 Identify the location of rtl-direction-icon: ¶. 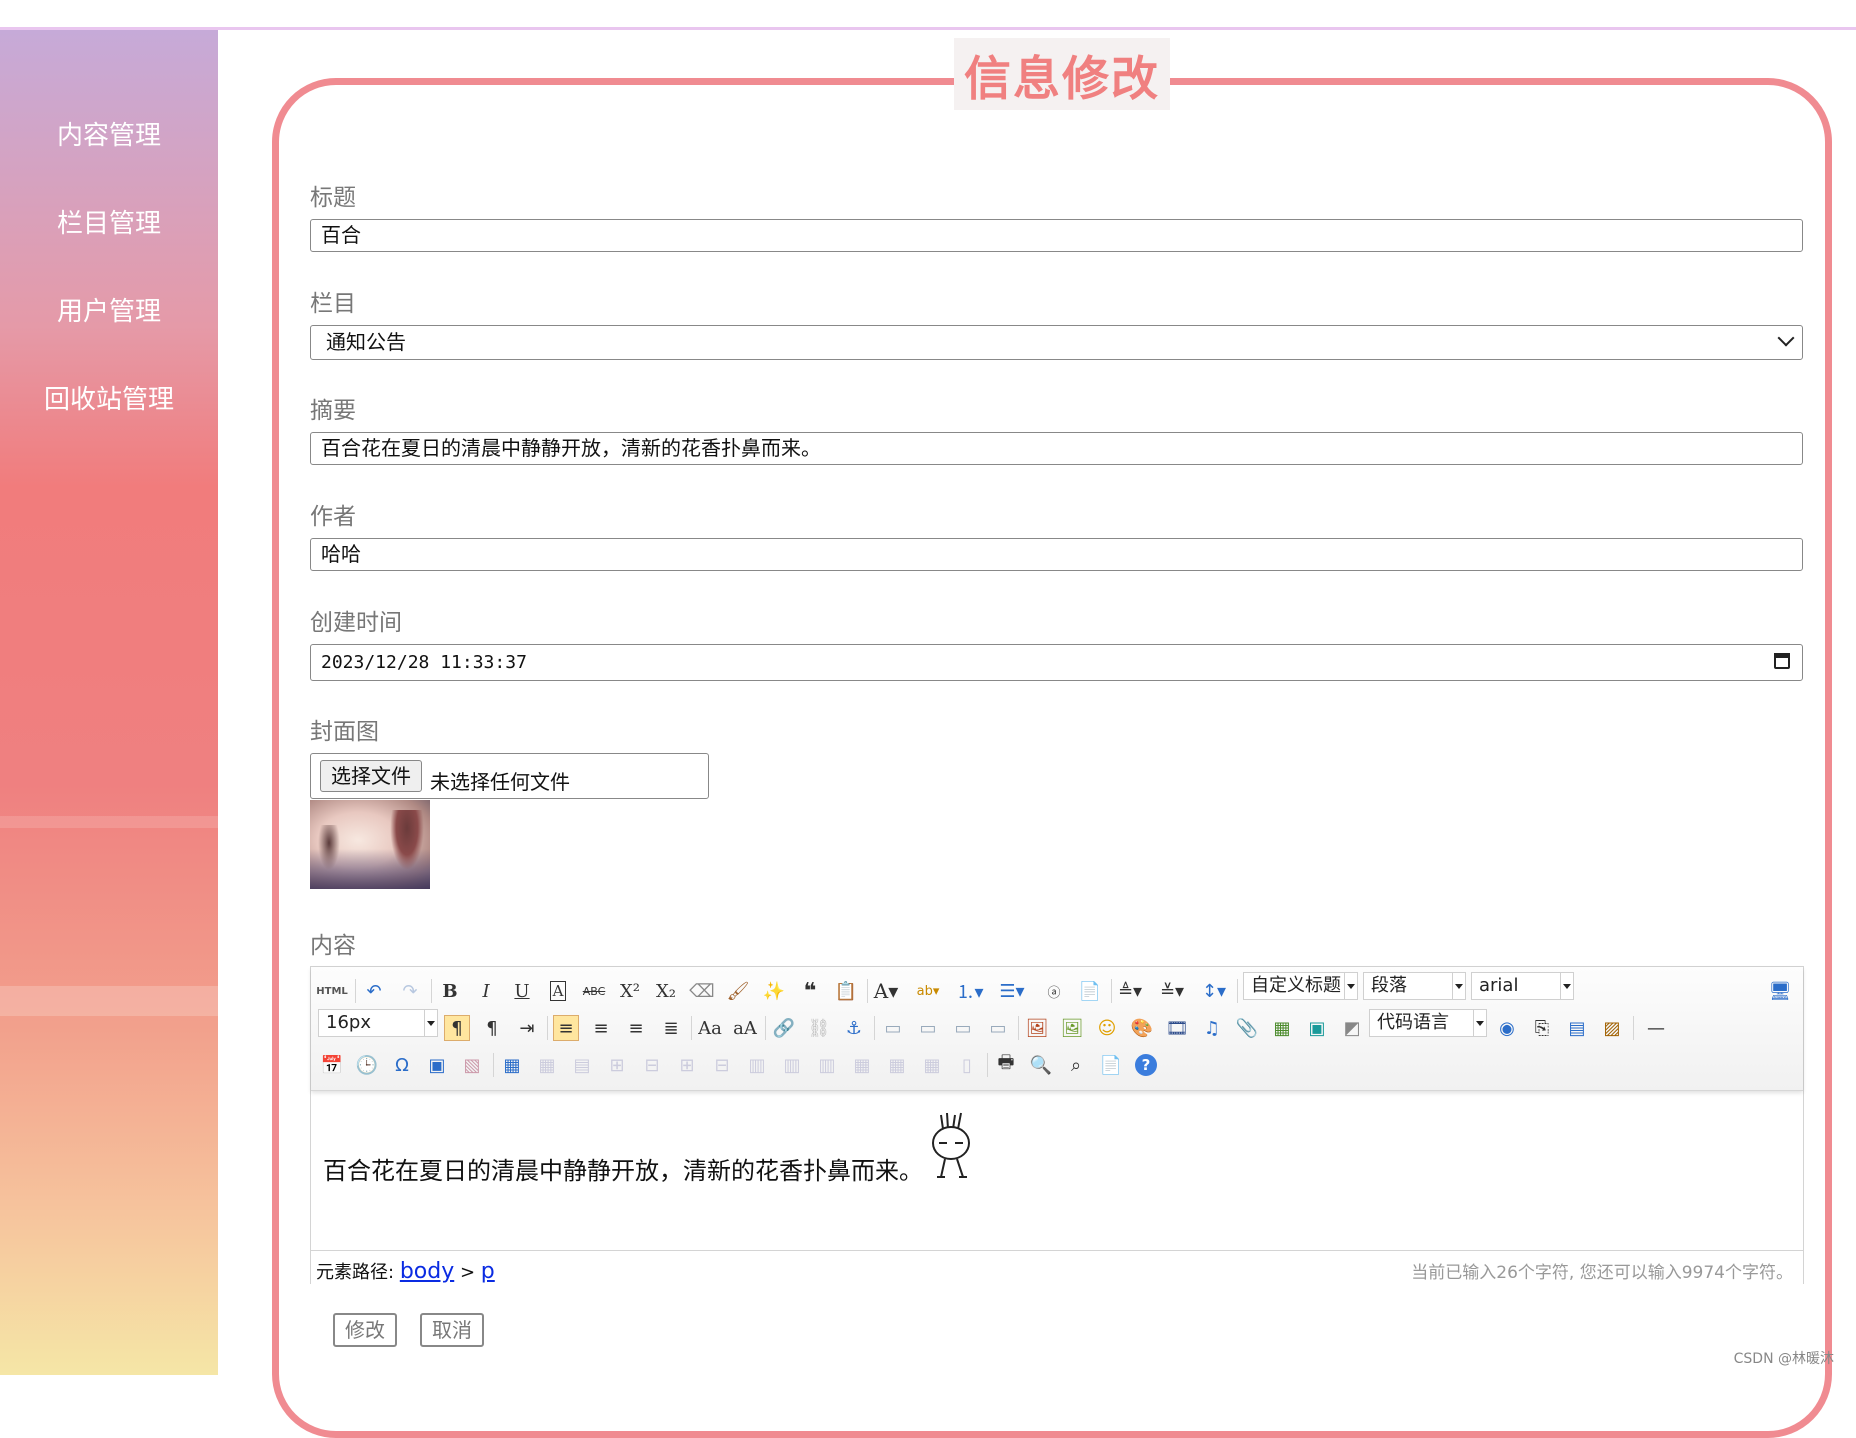
(492, 1028).